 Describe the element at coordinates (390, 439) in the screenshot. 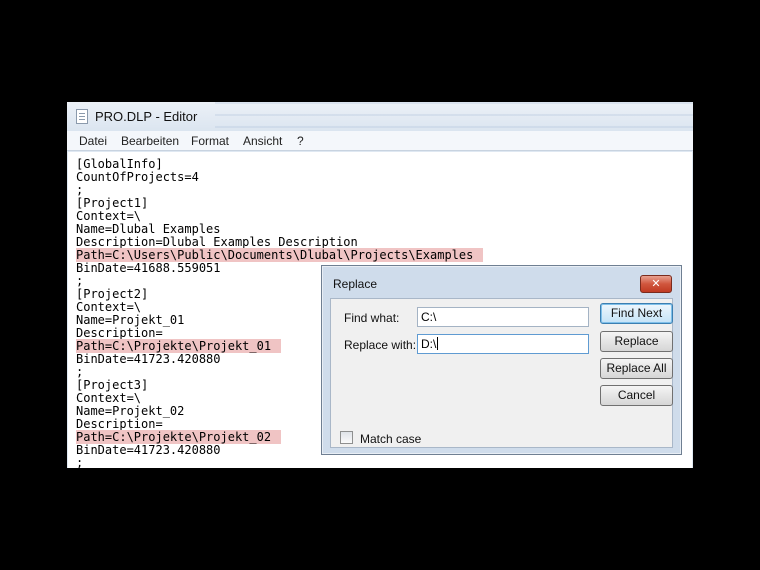

I see `match-case-label: Match case` at that location.